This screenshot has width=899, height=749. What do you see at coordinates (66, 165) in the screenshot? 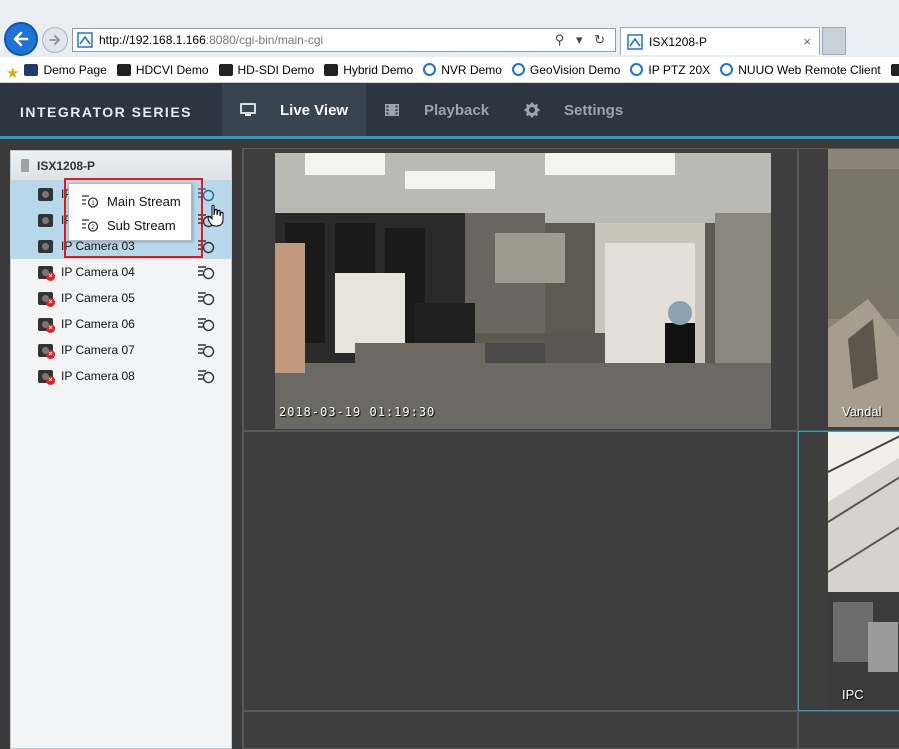
I see `device-name: ISX1208-P` at bounding box center [66, 165].